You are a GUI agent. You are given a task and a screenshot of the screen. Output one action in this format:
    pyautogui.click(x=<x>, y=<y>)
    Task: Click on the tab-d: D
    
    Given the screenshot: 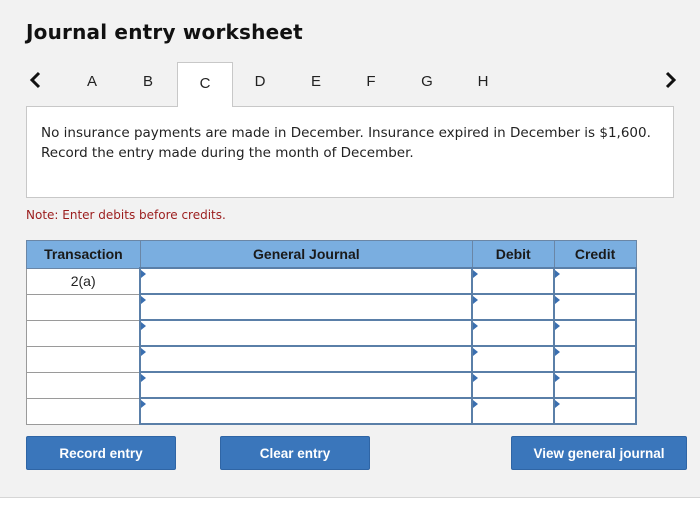 What is the action you would take?
    pyautogui.click(x=260, y=80)
    